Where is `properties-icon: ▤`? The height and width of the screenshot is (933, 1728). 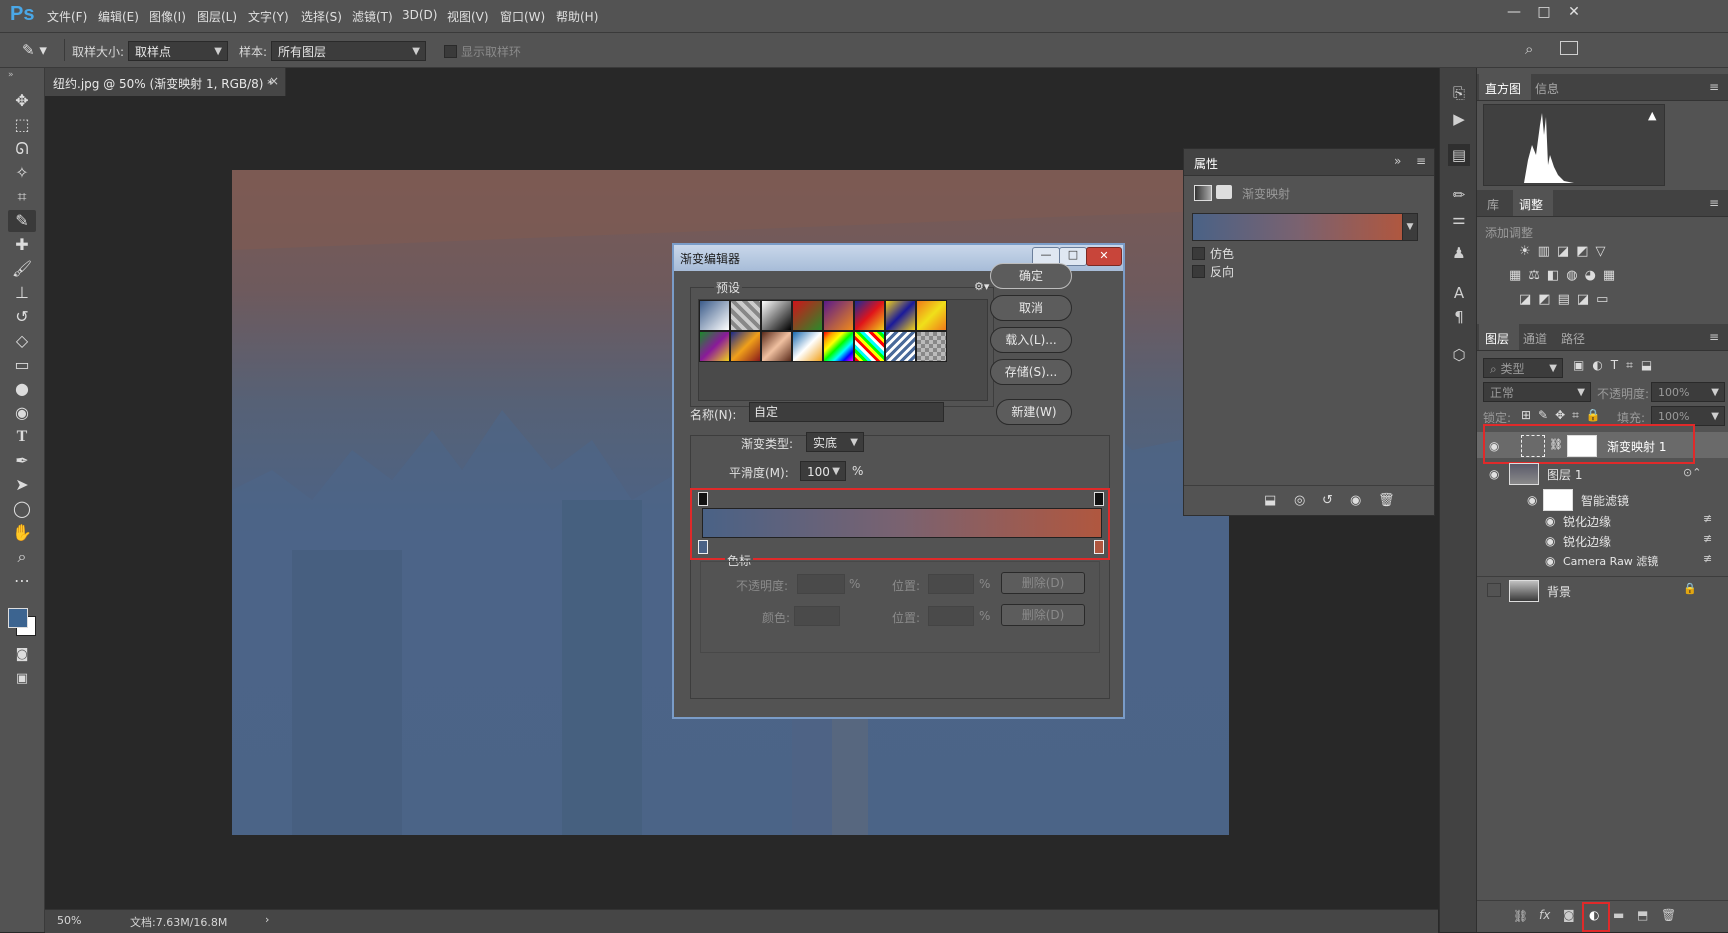 properties-icon: ▤ is located at coordinates (1459, 155).